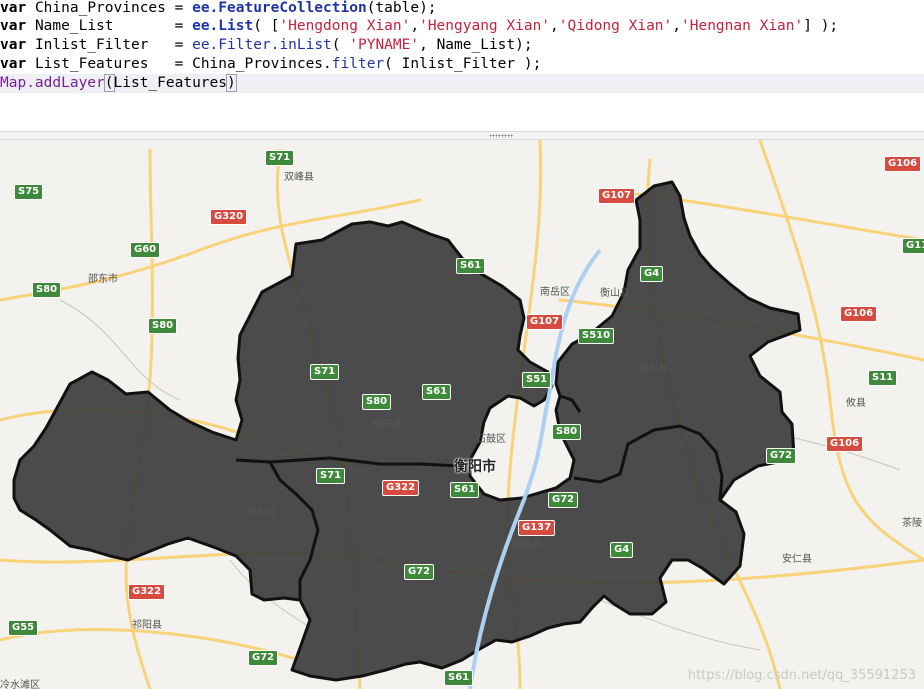 Image resolution: width=924 pixels, height=689 pixels. Describe the element at coordinates (145, 250) in the screenshot. I see `highway-shield: G60` at that location.